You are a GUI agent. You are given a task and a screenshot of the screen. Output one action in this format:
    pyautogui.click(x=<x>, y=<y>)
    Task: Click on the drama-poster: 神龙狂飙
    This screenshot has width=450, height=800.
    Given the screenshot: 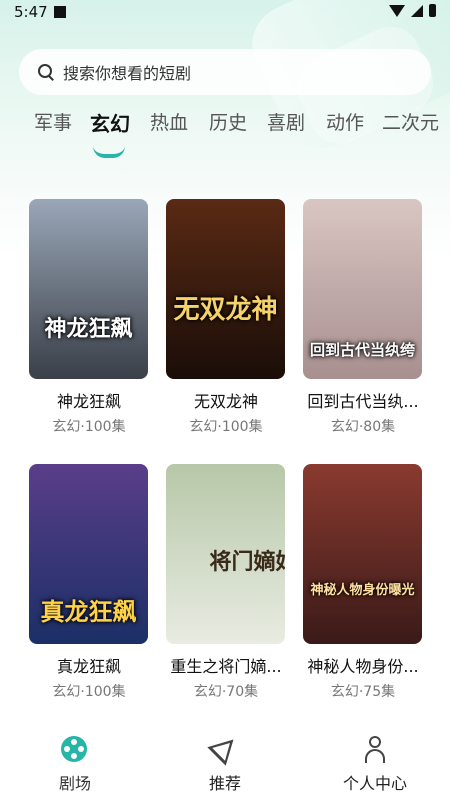 What is the action you would take?
    pyautogui.click(x=88, y=289)
    